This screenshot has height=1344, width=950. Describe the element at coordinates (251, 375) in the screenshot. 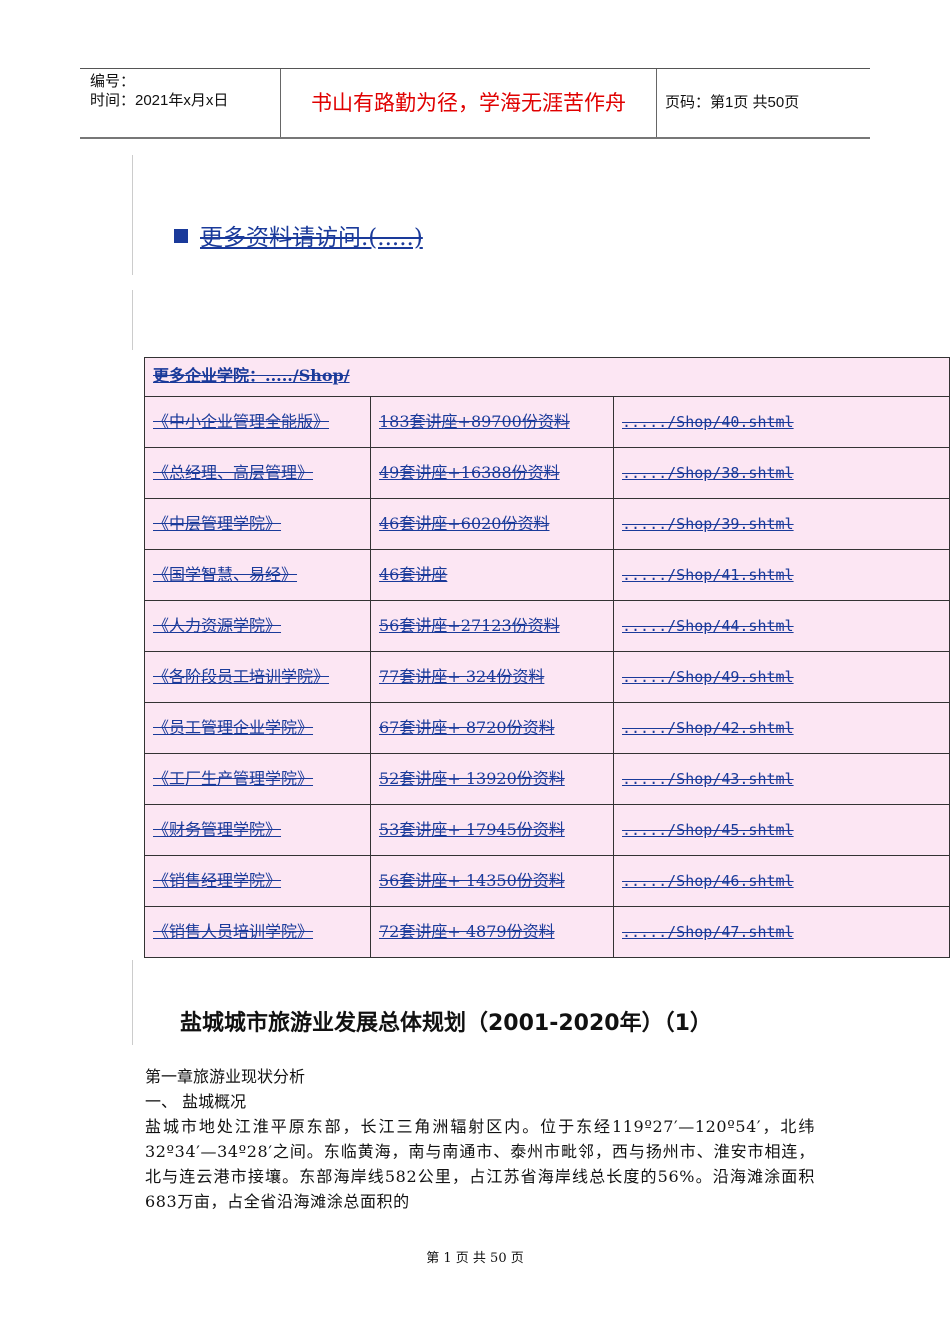

I see `table-header-link: 更多企业学院：...../Shop/` at that location.